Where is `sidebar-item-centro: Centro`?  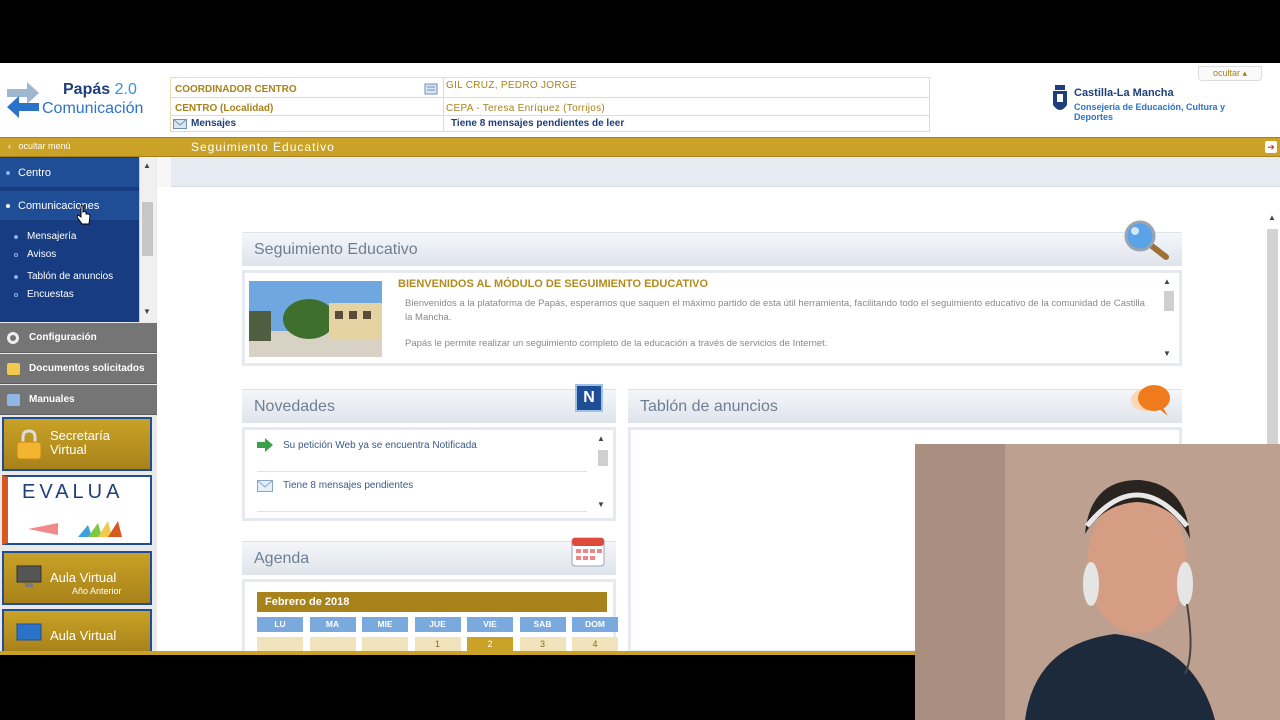 sidebar-item-centro: Centro is located at coordinates (69, 173).